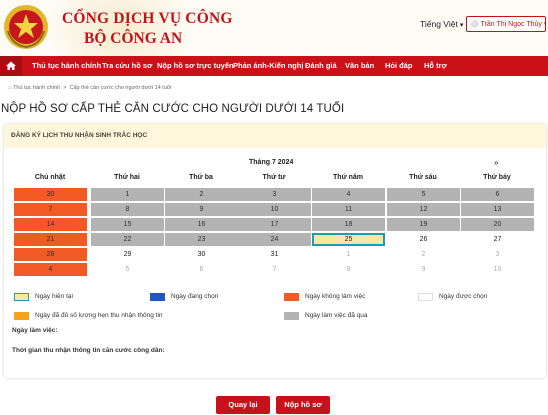  Describe the element at coordinates (348, 209) in the screenshot. I see `calendar-day: 11` at that location.